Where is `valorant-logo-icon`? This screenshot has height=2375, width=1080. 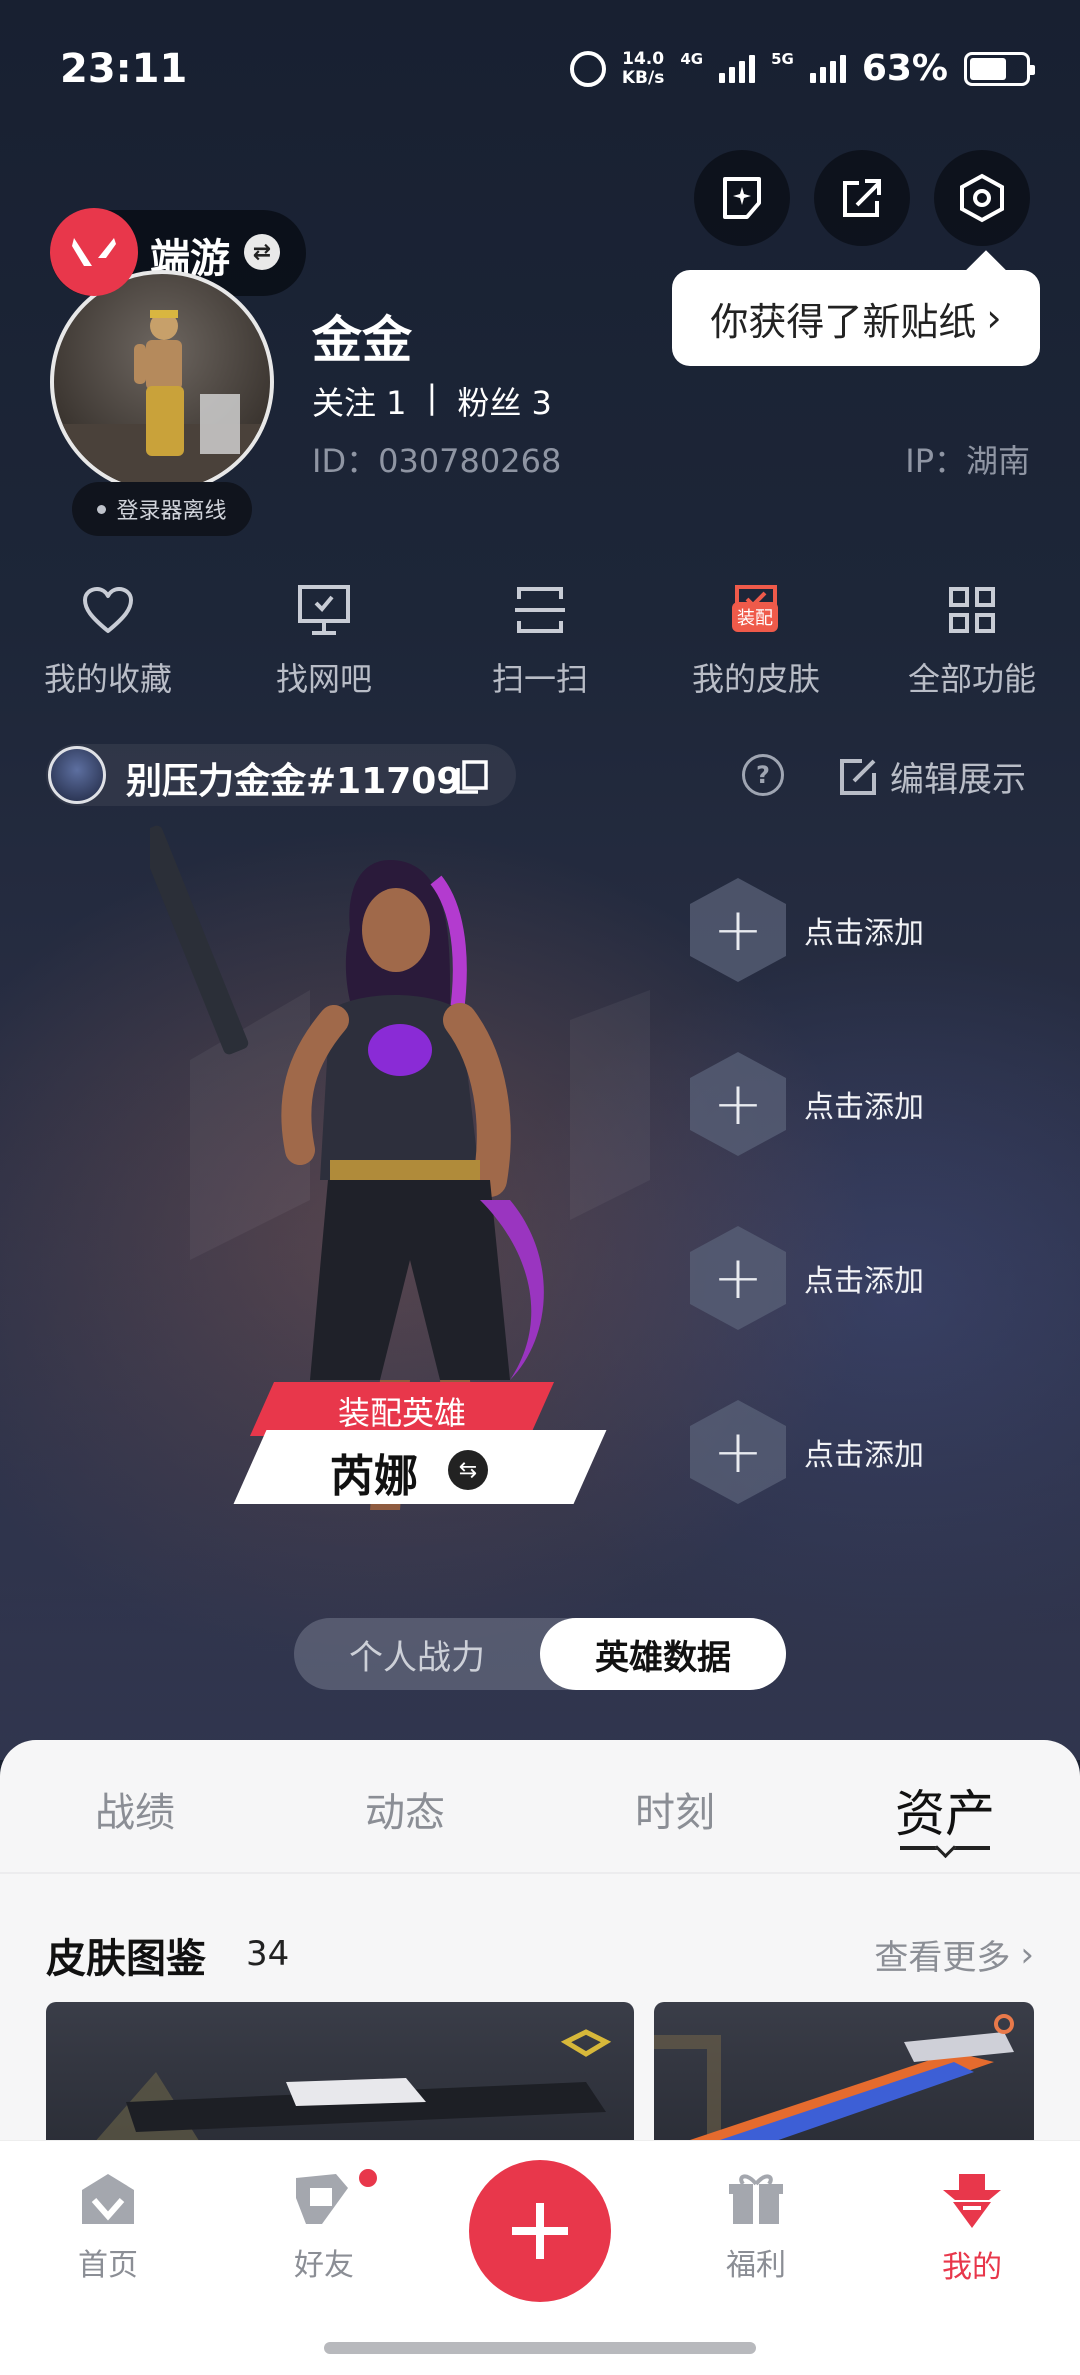 valorant-logo-icon is located at coordinates (94, 252).